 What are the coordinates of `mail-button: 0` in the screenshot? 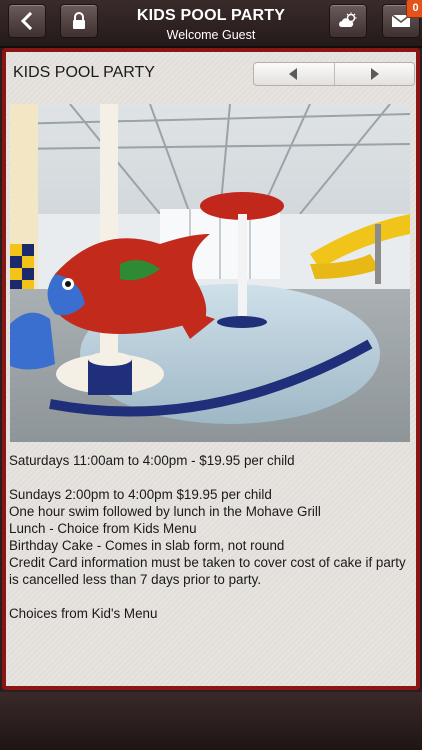 It's located at (402, 19).